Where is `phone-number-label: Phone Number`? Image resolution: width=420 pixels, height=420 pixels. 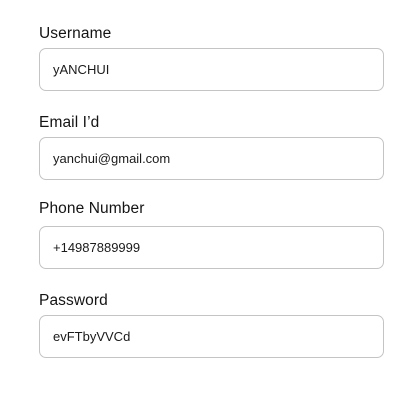 phone-number-label: Phone Number is located at coordinates (92, 208).